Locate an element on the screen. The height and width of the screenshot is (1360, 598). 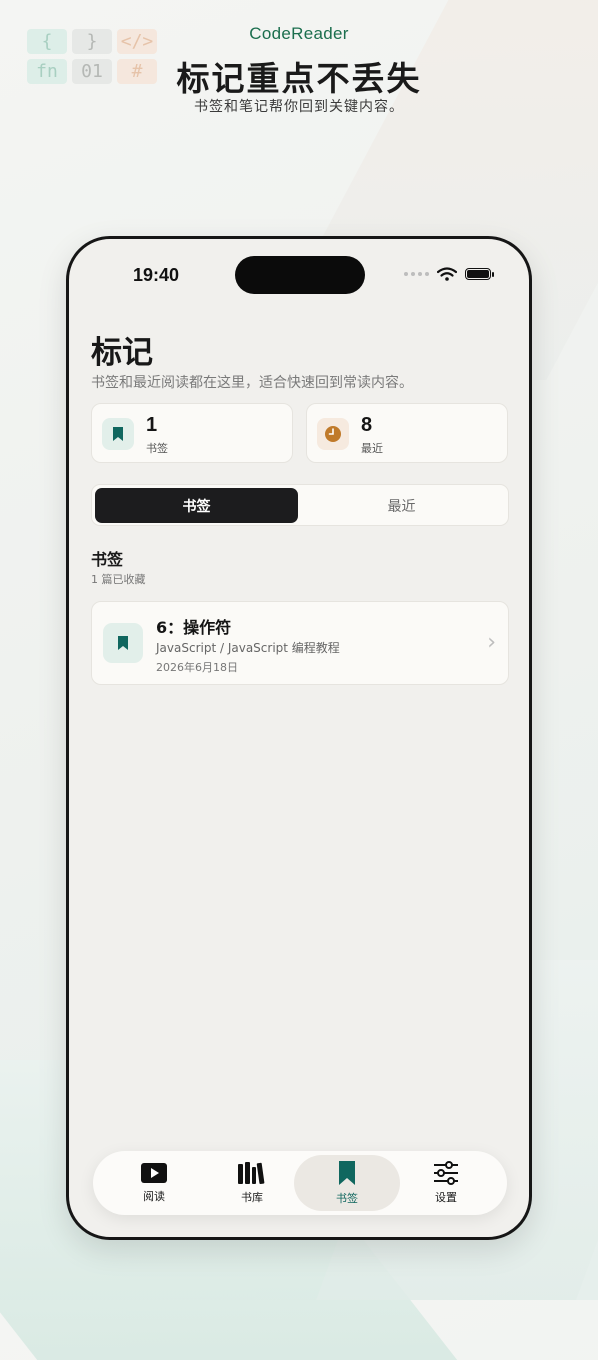
tab-library: 书库 is located at coordinates (252, 1183).